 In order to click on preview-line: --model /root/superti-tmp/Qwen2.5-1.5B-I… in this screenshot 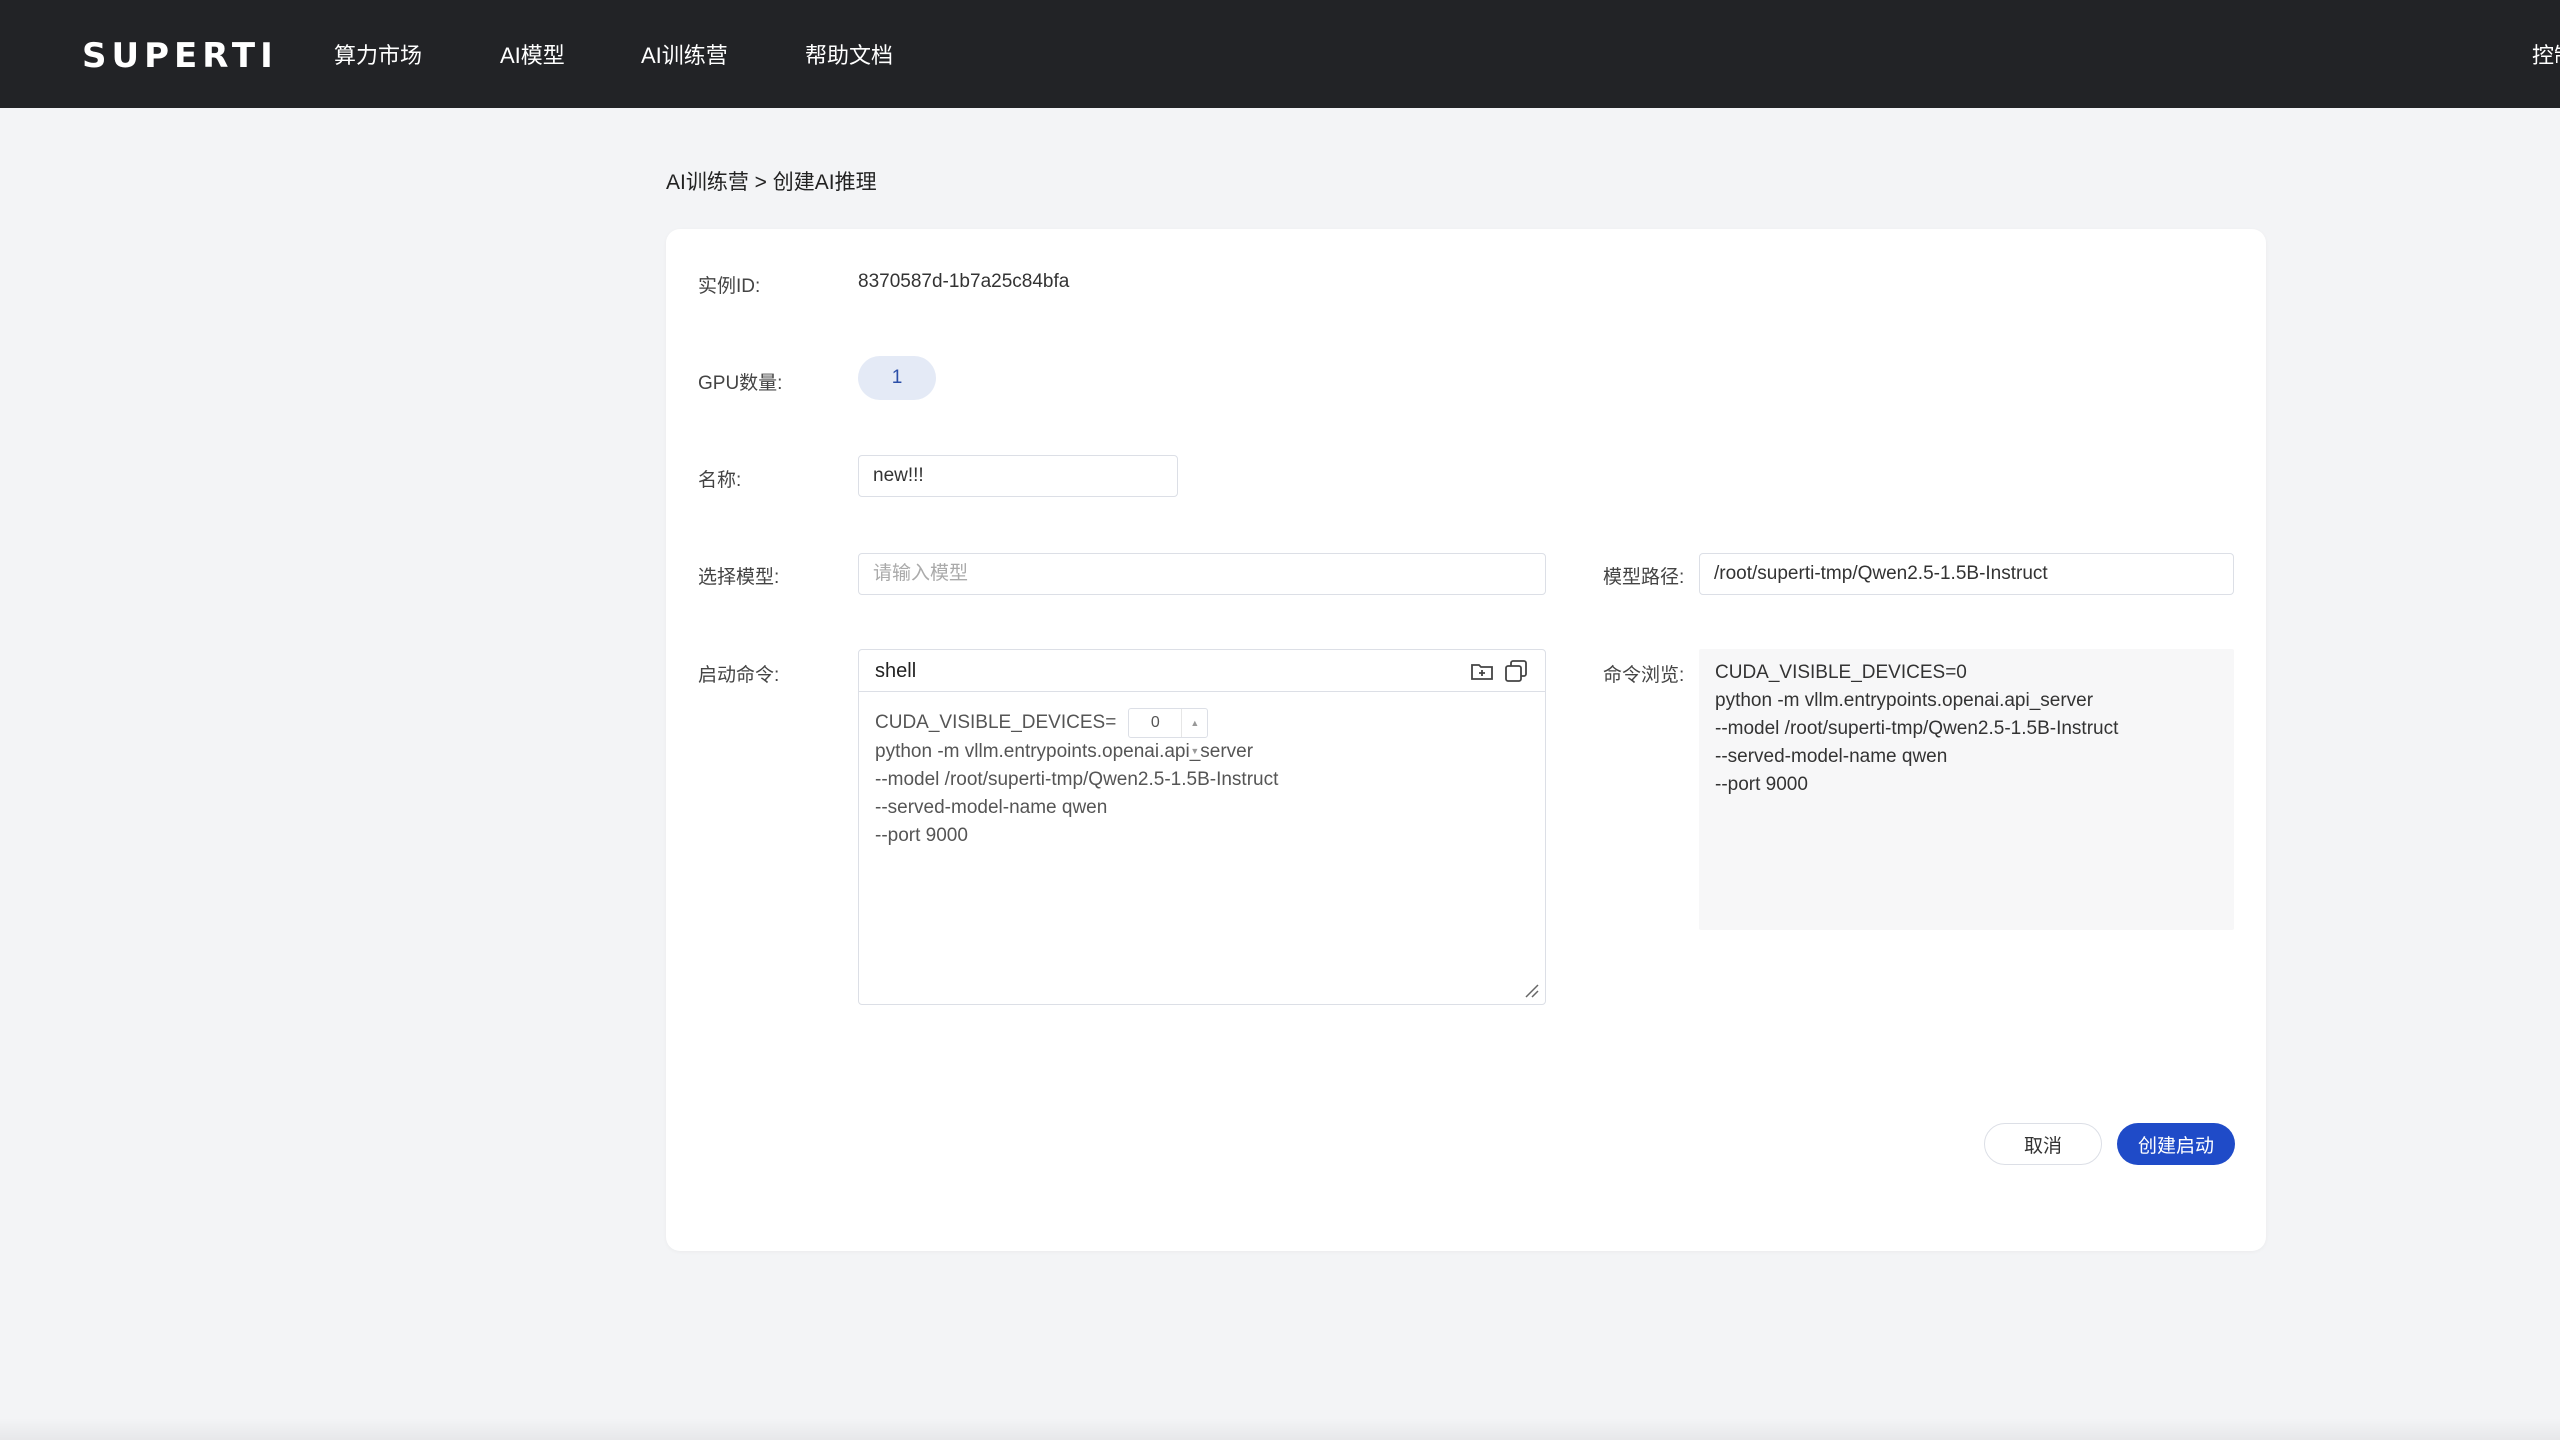, I will do `click(1917, 728)`.